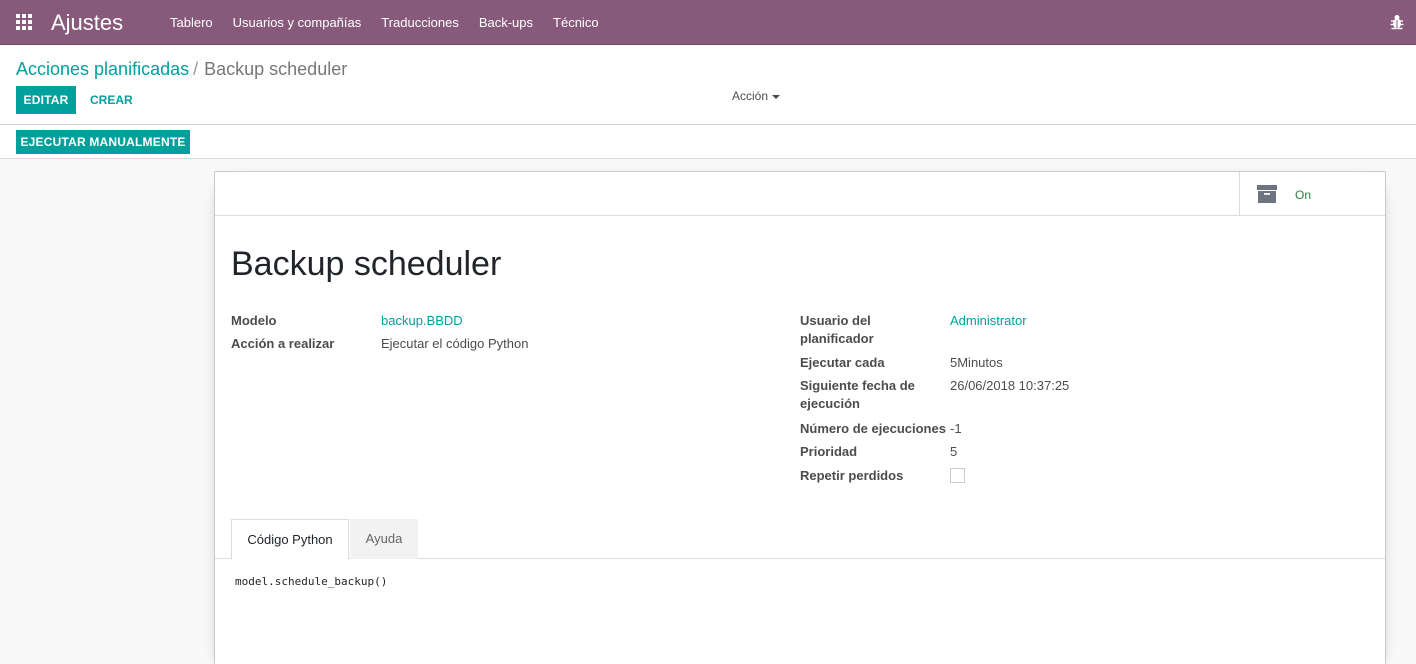 This screenshot has height=664, width=1416. Describe the element at coordinates (87, 22) in the screenshot. I see `app-title: Ajustes` at that location.